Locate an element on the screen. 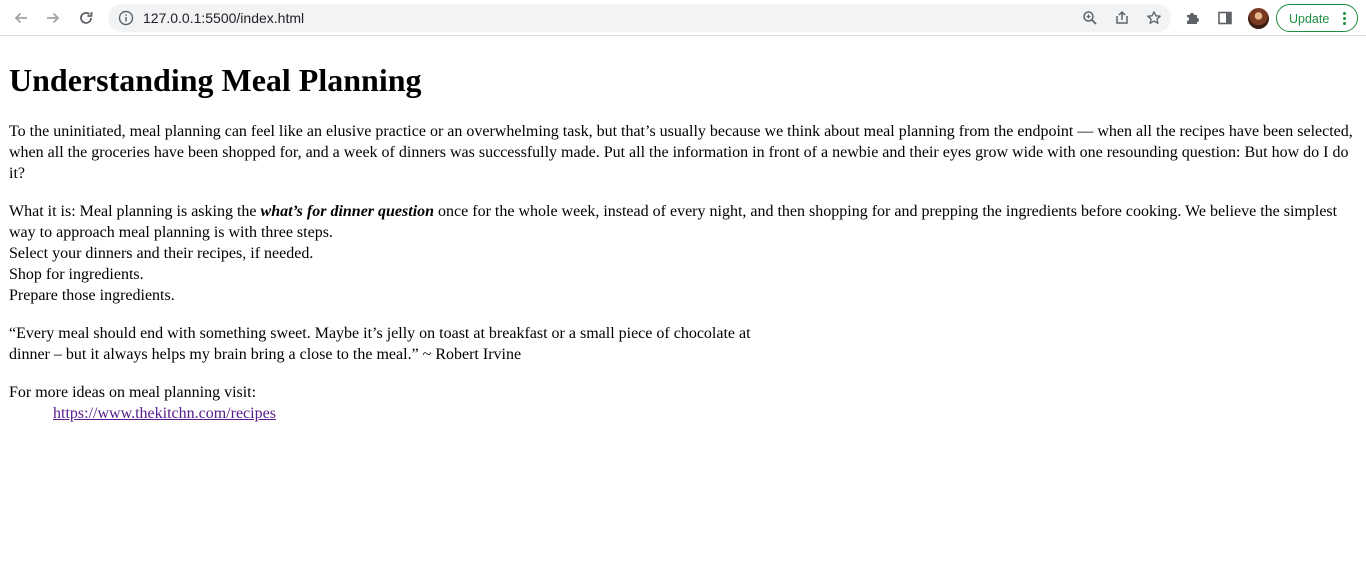 This screenshot has height=568, width=1366. reload-icon is located at coordinates (86, 18).